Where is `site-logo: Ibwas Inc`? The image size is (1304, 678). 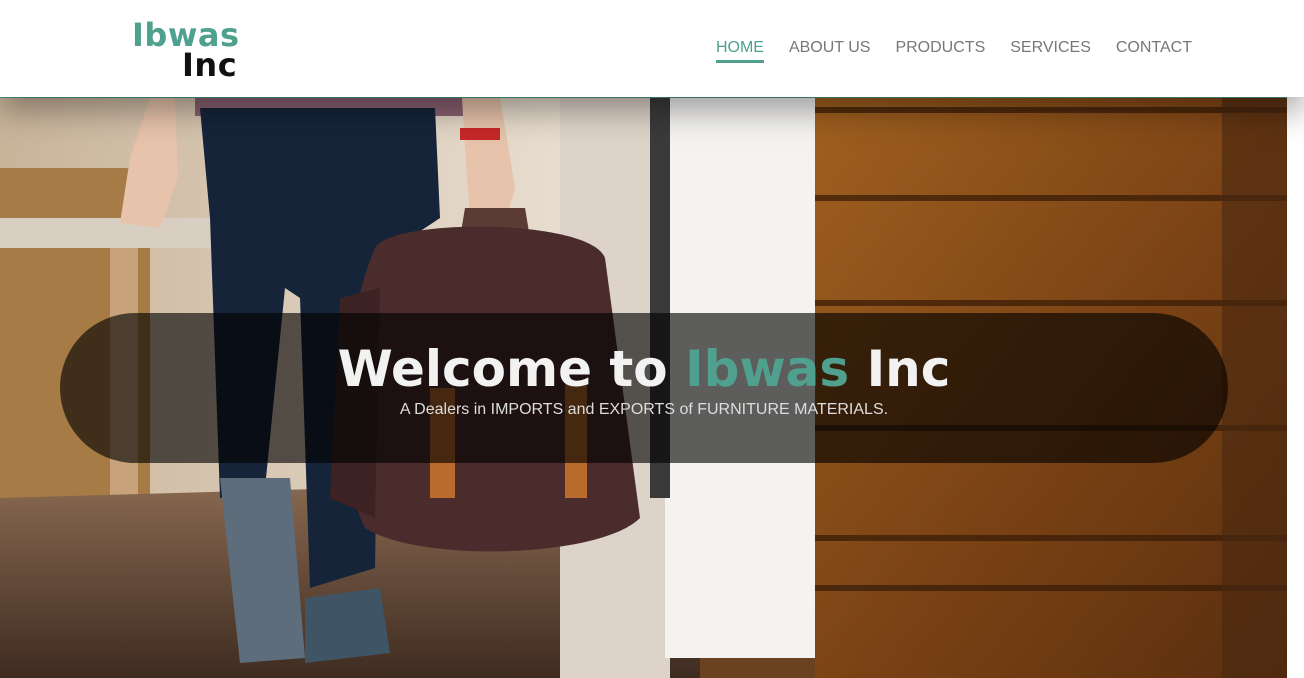 site-logo: Ibwas Inc is located at coordinates (186, 51).